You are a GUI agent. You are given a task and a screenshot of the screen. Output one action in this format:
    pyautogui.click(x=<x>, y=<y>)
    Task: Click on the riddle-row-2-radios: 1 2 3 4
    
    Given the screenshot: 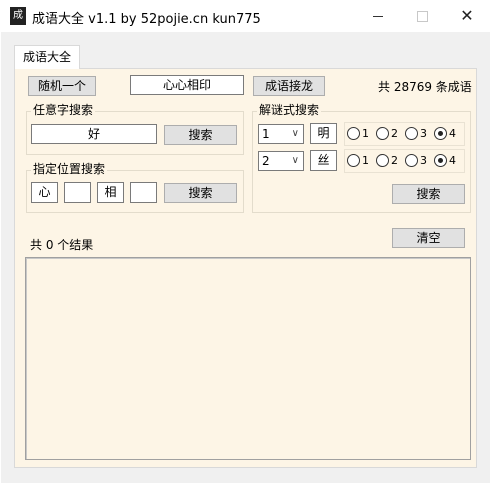 What is the action you would take?
    pyautogui.click(x=405, y=160)
    